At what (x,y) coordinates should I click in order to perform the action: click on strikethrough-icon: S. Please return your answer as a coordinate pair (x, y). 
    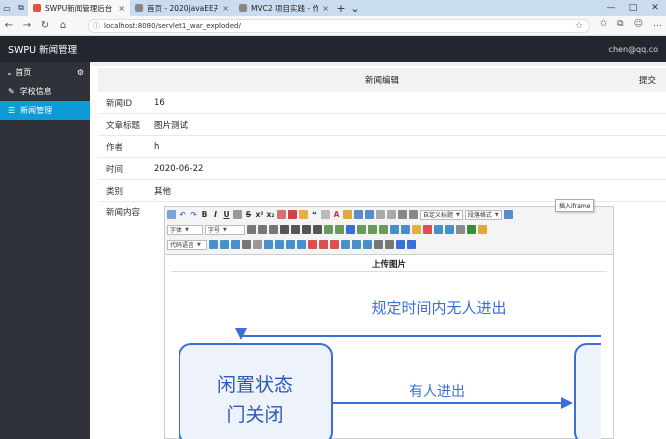
    Looking at the image, I should click on (248, 214).